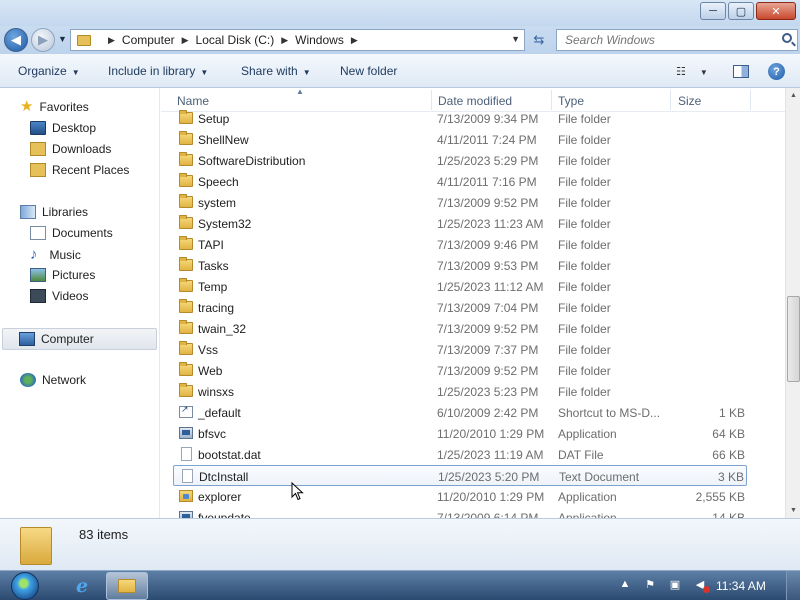 The height and width of the screenshot is (600, 800). What do you see at coordinates (235, 40) in the screenshot?
I see `breadcrumb-local-disk: Local Disk (C:)` at bounding box center [235, 40].